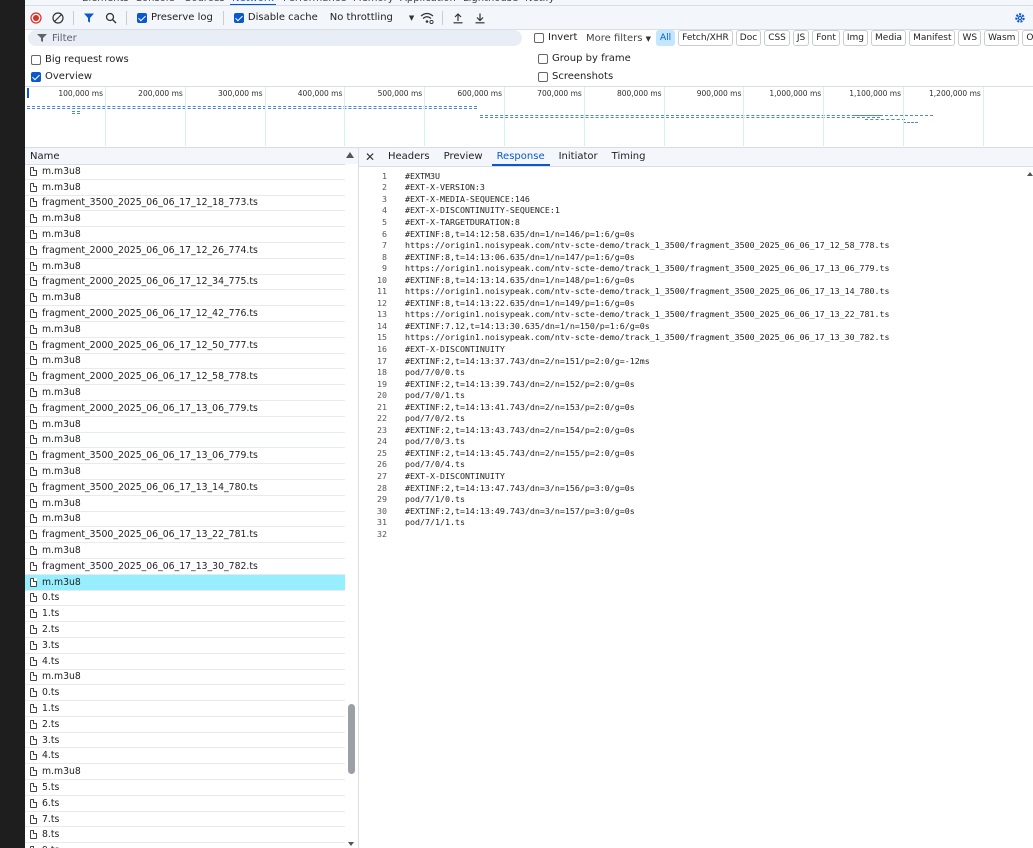  Describe the element at coordinates (185, 283) in the screenshot. I see `request-row: fragment_2000_2025_06_06_17_12_34_775.ts` at that location.